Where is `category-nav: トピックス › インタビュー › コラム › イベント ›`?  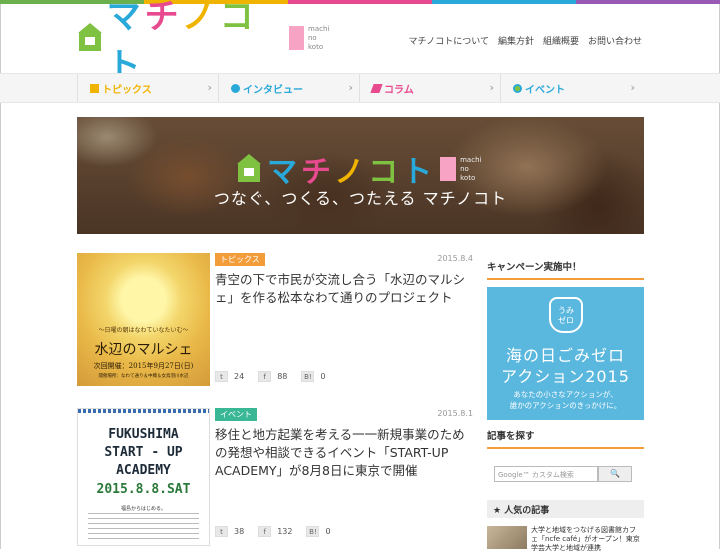 category-nav: トピックス › インタビュー › コラム › イベント › is located at coordinates (360, 88).